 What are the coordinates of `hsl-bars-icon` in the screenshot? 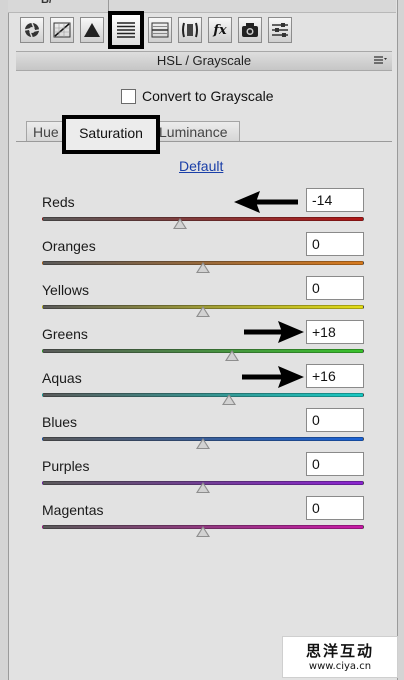 It's located at (126, 30).